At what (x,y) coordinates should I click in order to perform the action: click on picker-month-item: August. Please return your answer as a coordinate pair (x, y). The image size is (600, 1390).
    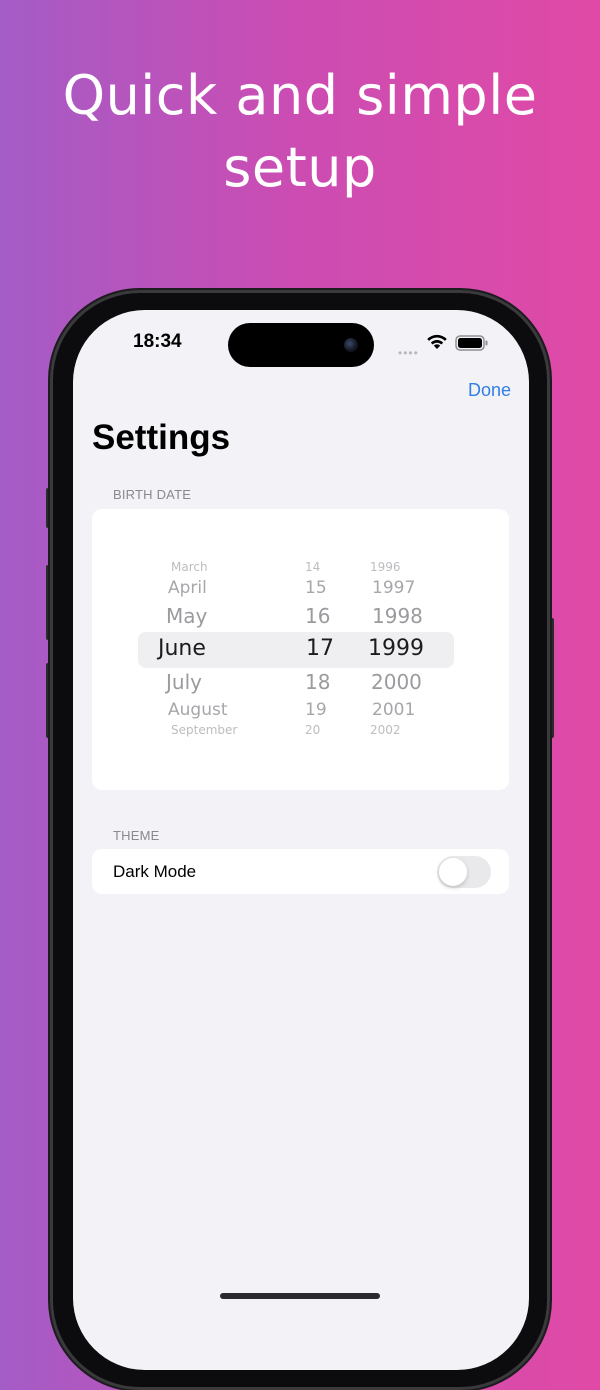
    Looking at the image, I should click on (198, 710).